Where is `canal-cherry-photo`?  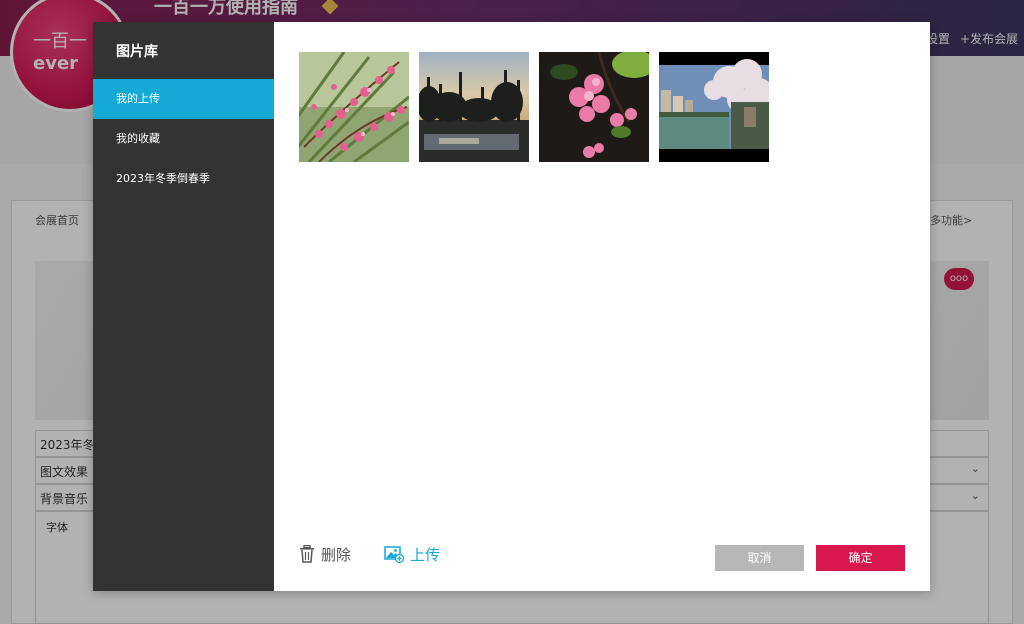
canal-cherry-photo is located at coordinates (714, 107).